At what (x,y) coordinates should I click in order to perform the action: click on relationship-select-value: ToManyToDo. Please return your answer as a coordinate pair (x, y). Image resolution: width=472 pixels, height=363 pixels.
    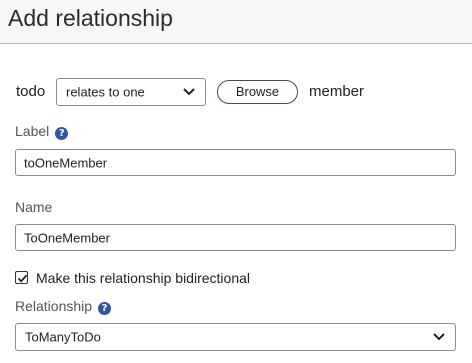
    Looking at the image, I should click on (63, 337).